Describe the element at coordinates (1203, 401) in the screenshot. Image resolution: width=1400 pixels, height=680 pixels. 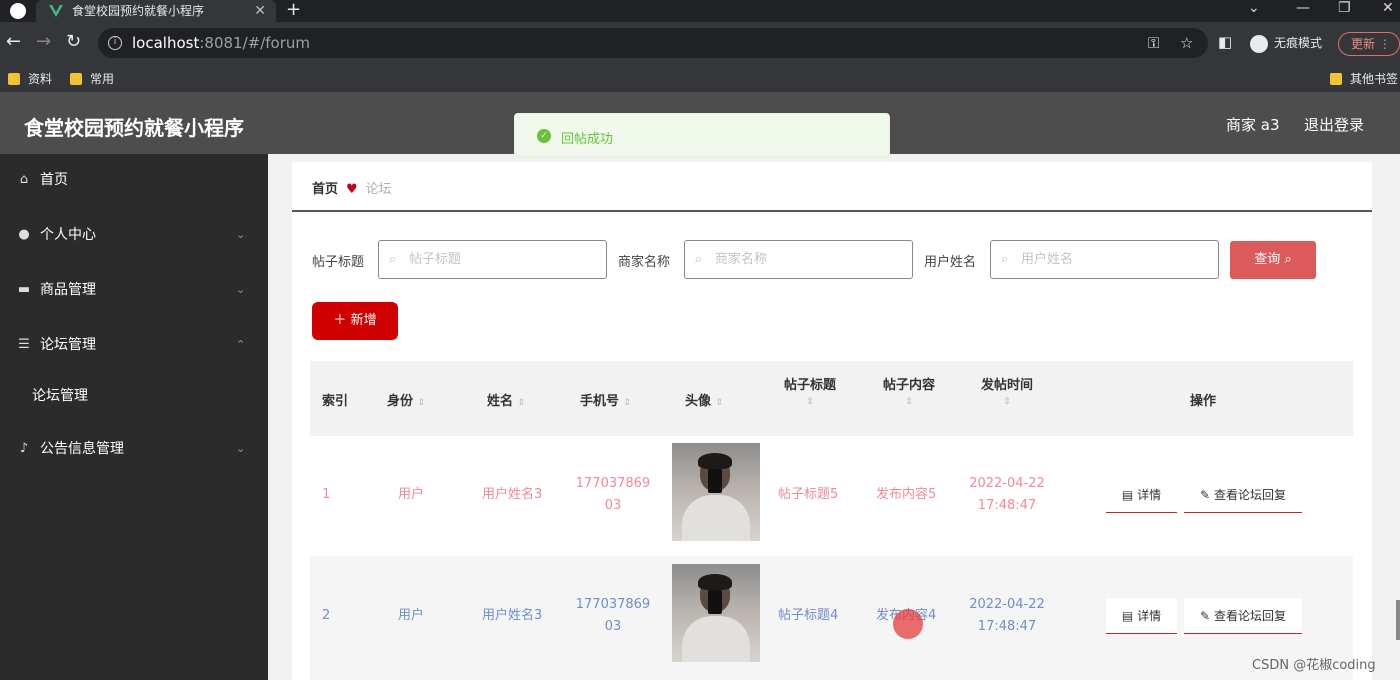
I see `col-actions: 操作` at that location.